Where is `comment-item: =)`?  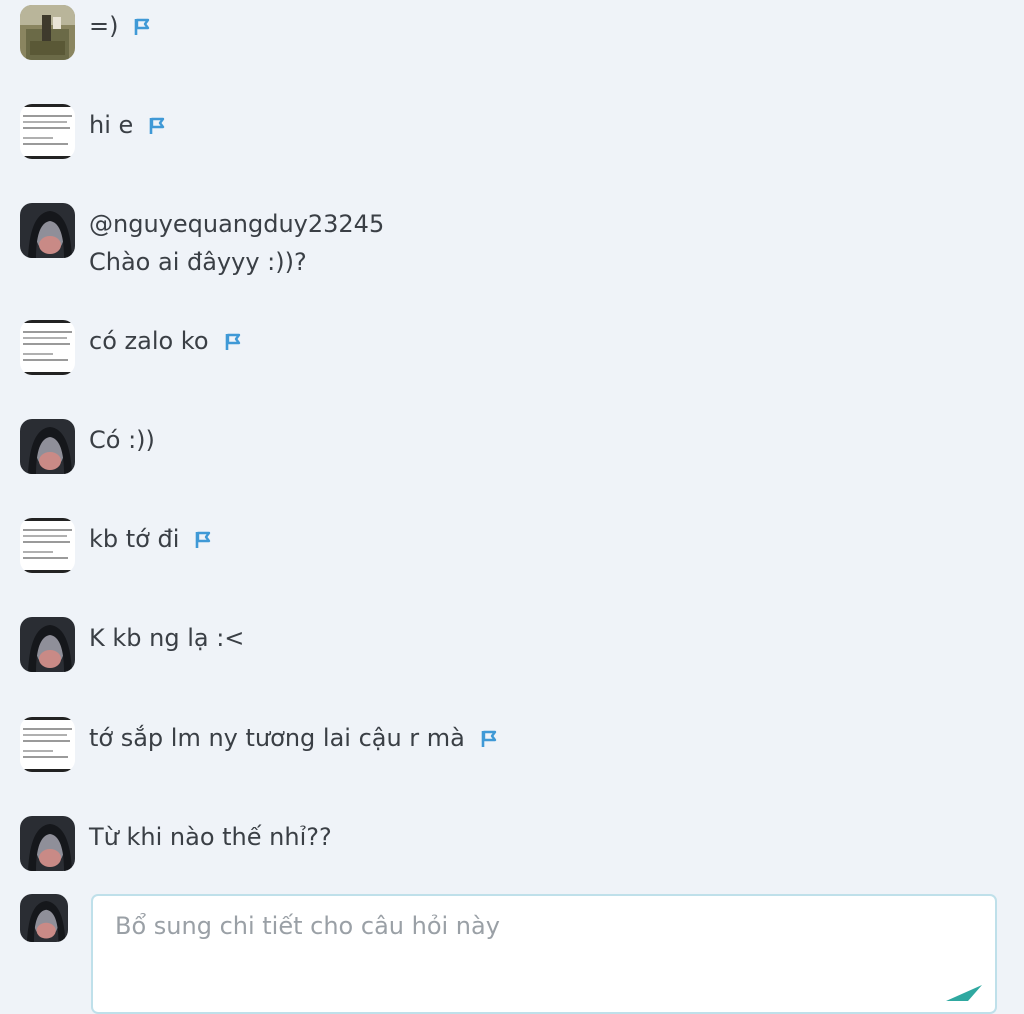
comment-item: =) is located at coordinates (510, 35).